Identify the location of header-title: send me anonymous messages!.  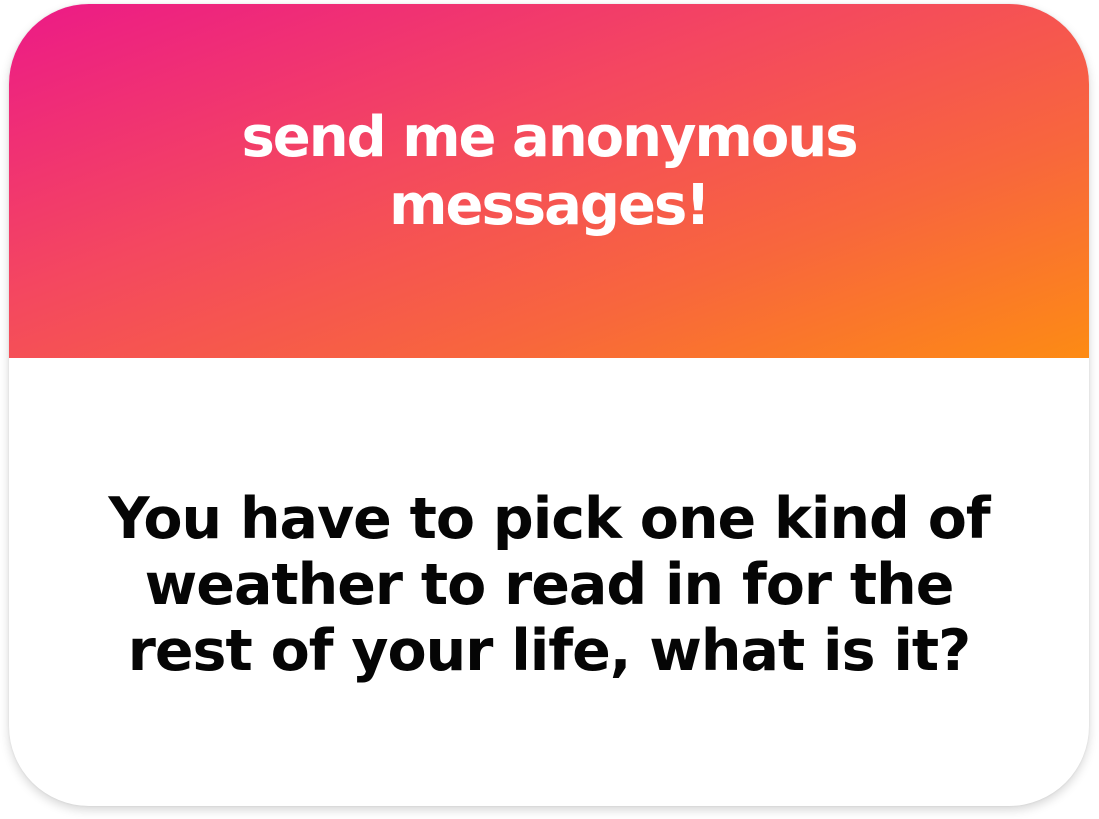
(549, 171).